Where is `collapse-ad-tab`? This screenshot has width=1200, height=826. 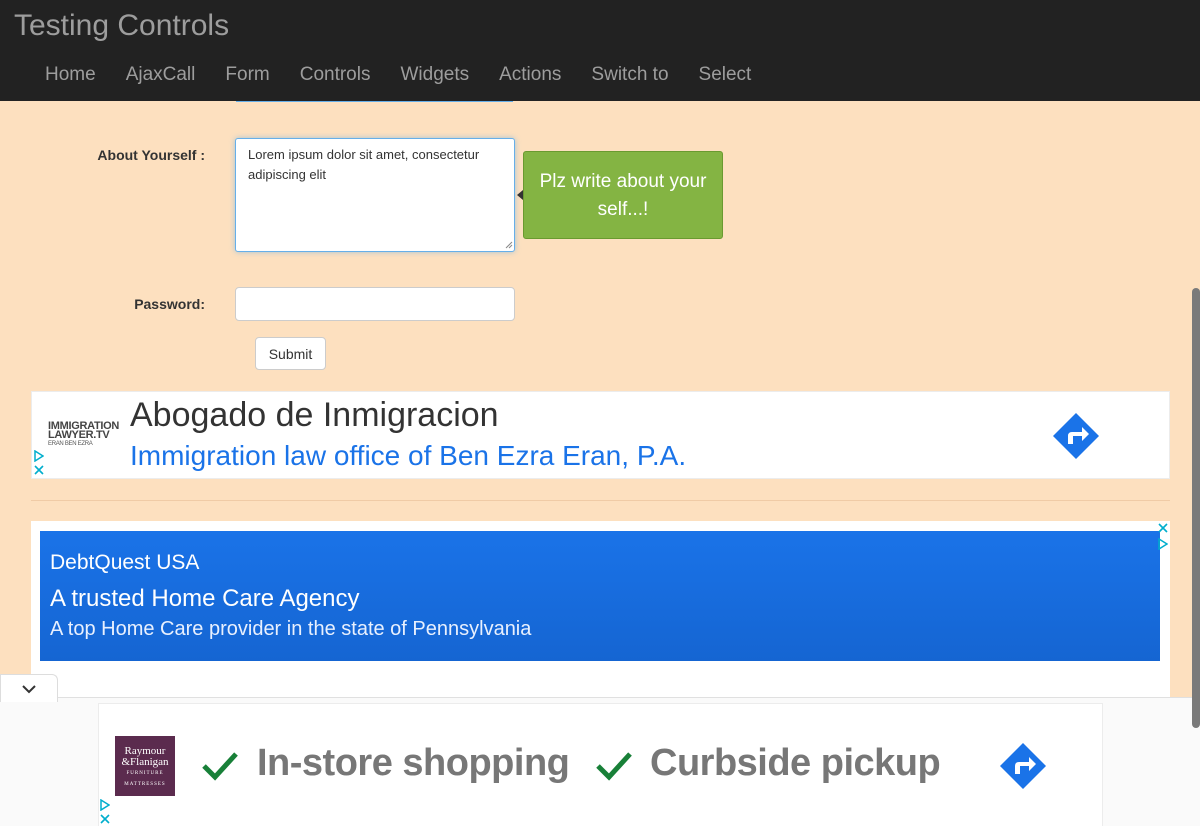 collapse-ad-tab is located at coordinates (29, 688).